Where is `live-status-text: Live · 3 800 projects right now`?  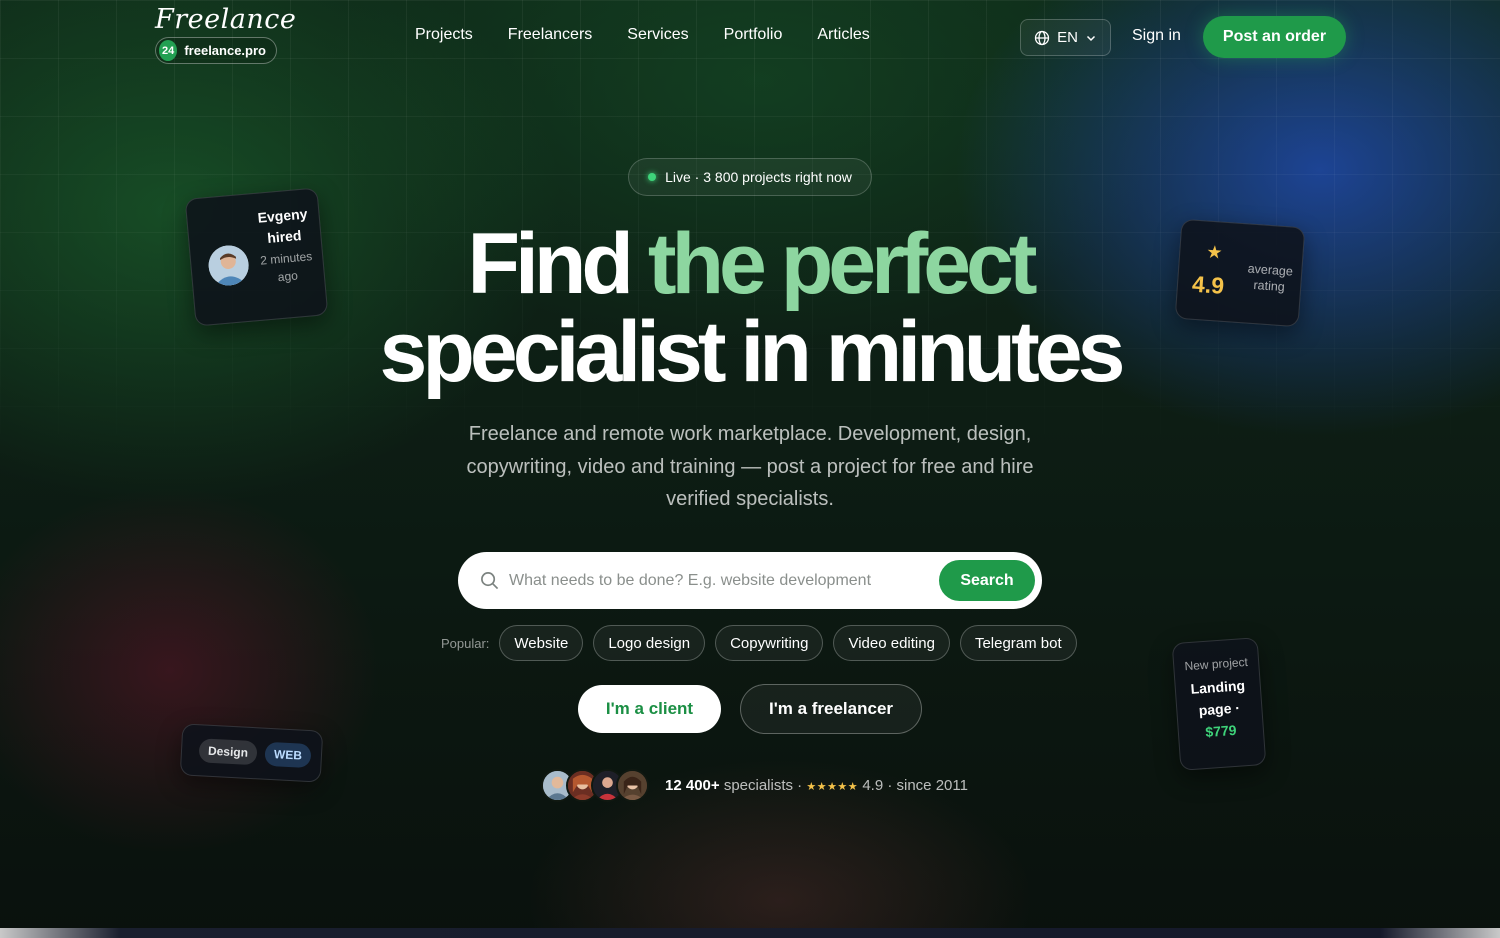 live-status-text: Live · 3 800 projects right now is located at coordinates (758, 177).